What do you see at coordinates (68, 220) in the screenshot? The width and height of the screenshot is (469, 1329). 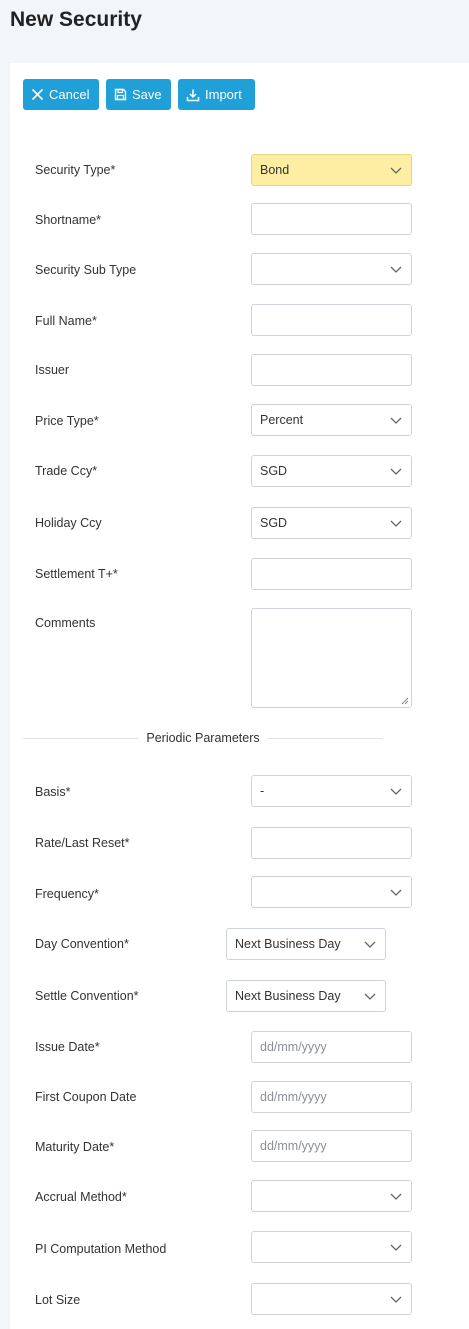 I see `shortname-label: Shortname*` at bounding box center [68, 220].